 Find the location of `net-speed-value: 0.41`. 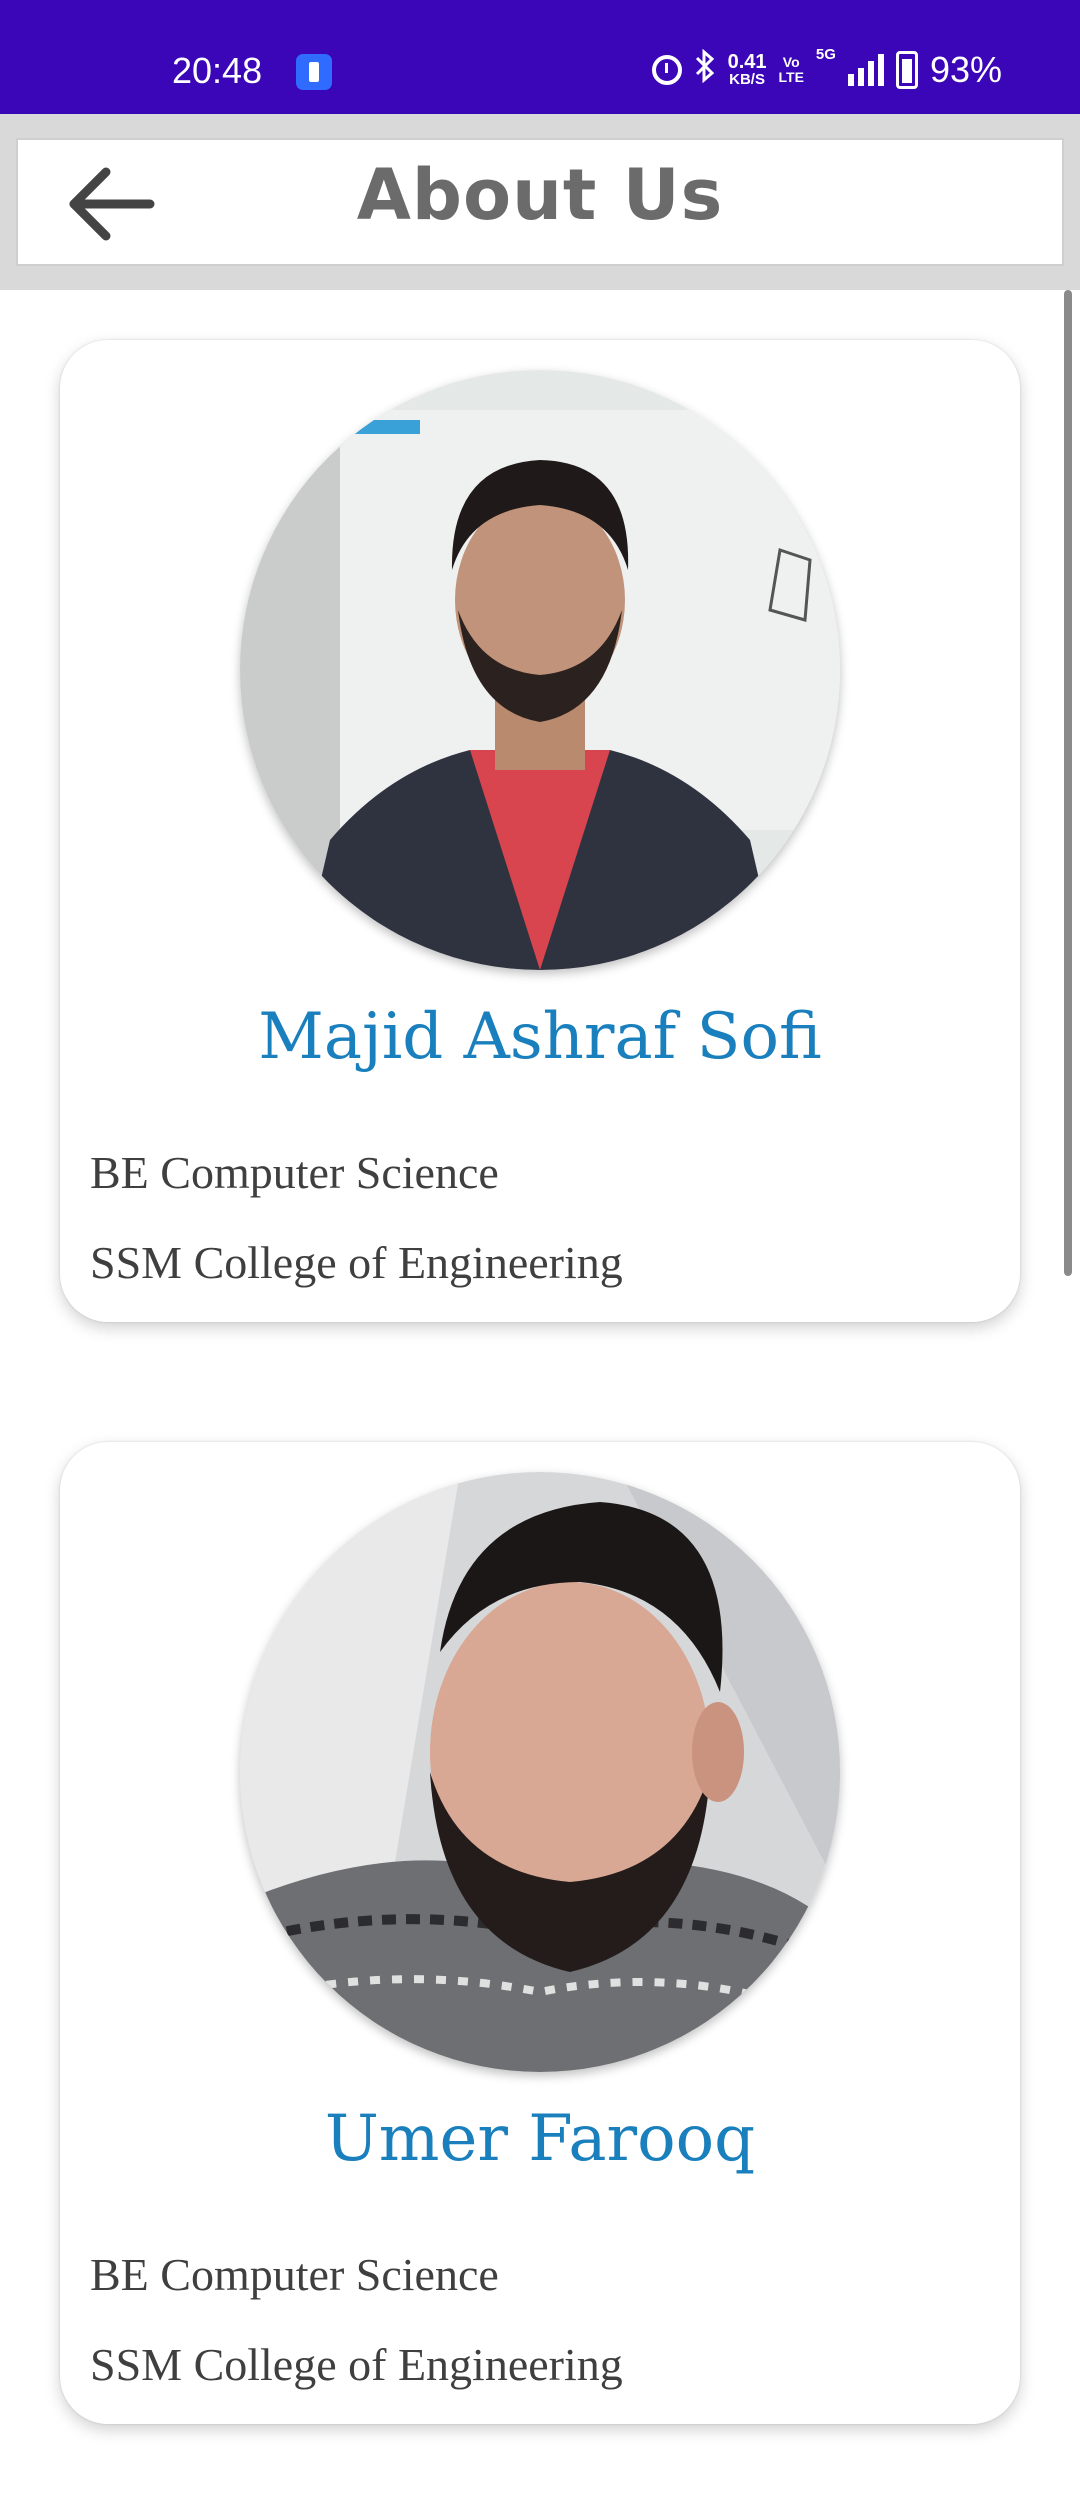

net-speed-value: 0.41 is located at coordinates (747, 62).